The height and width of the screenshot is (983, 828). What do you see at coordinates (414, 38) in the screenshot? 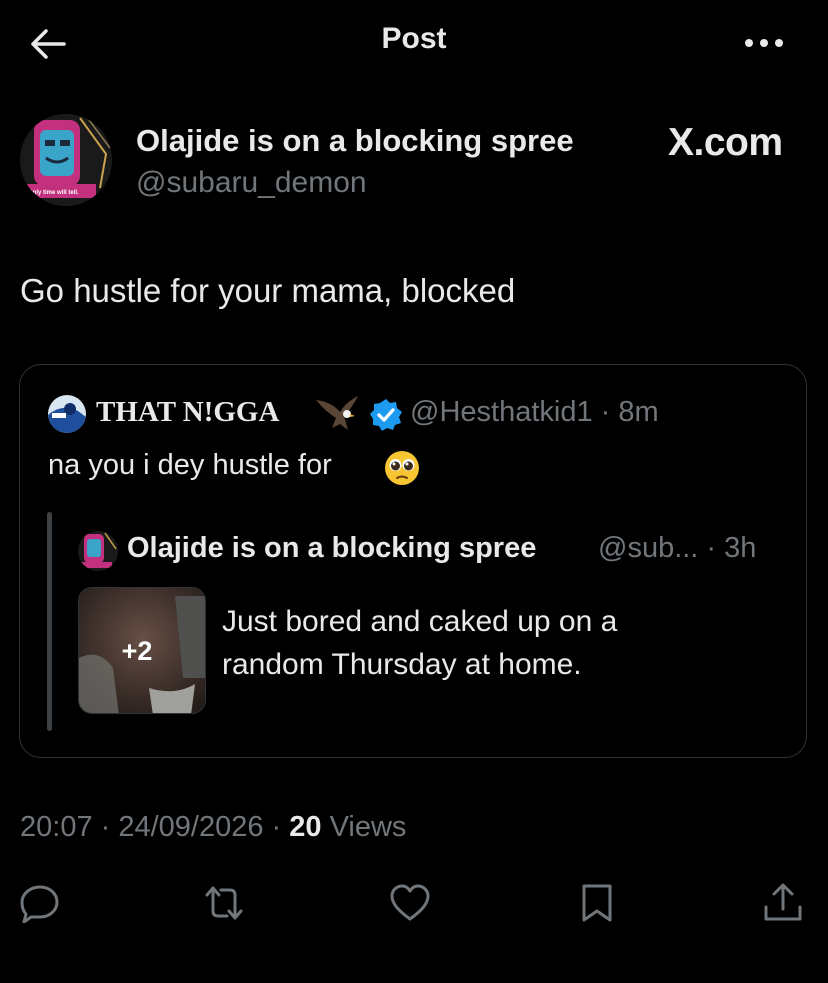
I see `page-title: Post` at bounding box center [414, 38].